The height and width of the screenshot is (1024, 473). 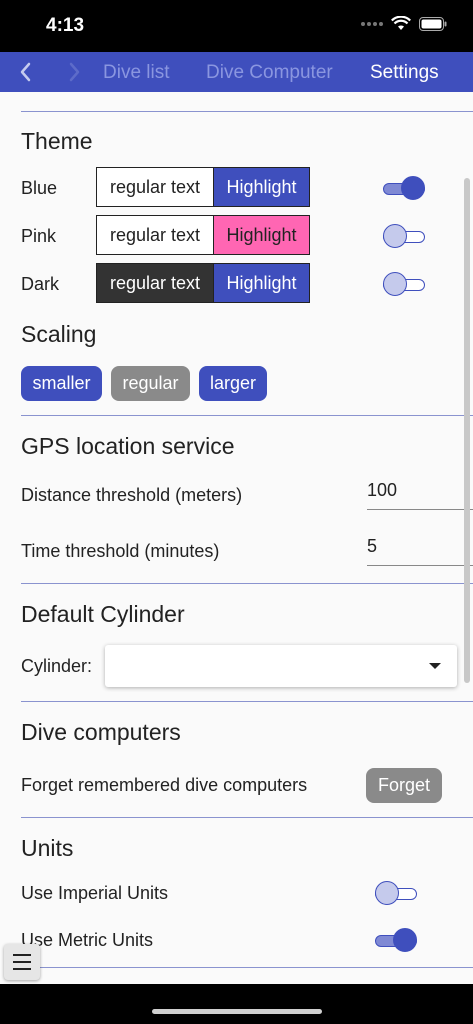 What do you see at coordinates (39, 236) in the screenshot?
I see `theme-pink-label: Pink` at bounding box center [39, 236].